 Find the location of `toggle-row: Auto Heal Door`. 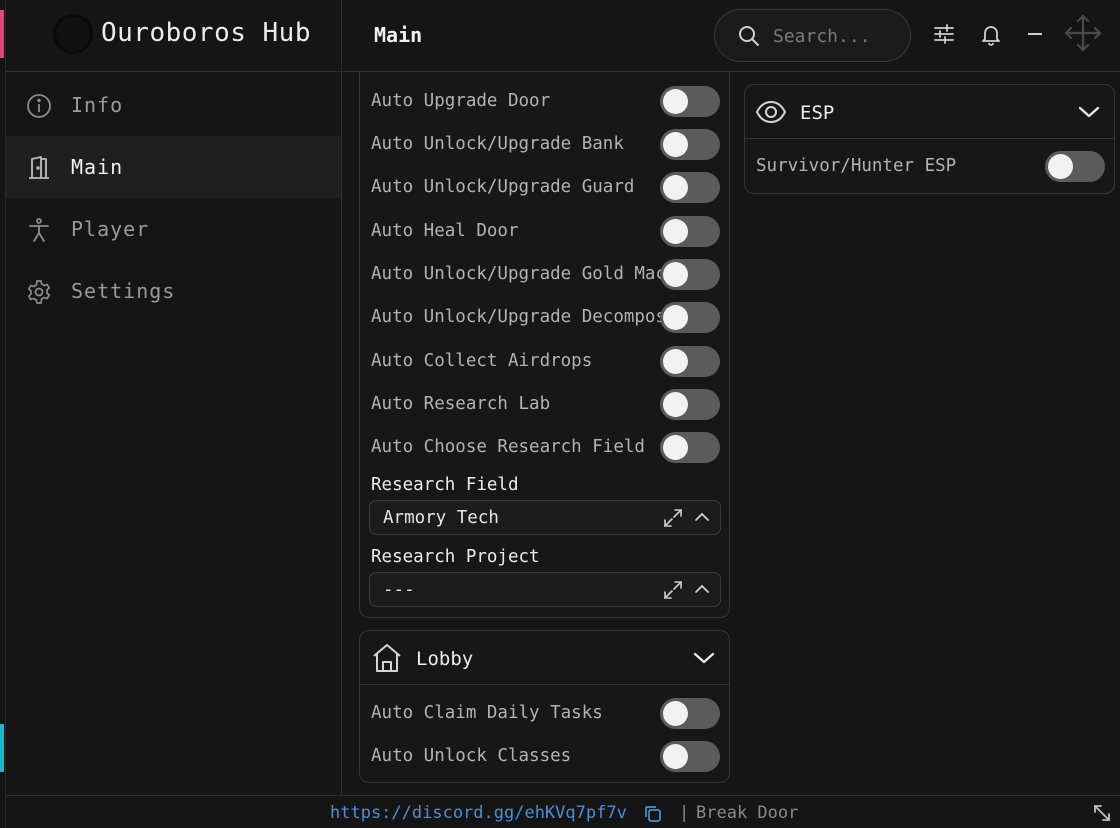

toggle-row: Auto Heal Door is located at coordinates (544, 231).